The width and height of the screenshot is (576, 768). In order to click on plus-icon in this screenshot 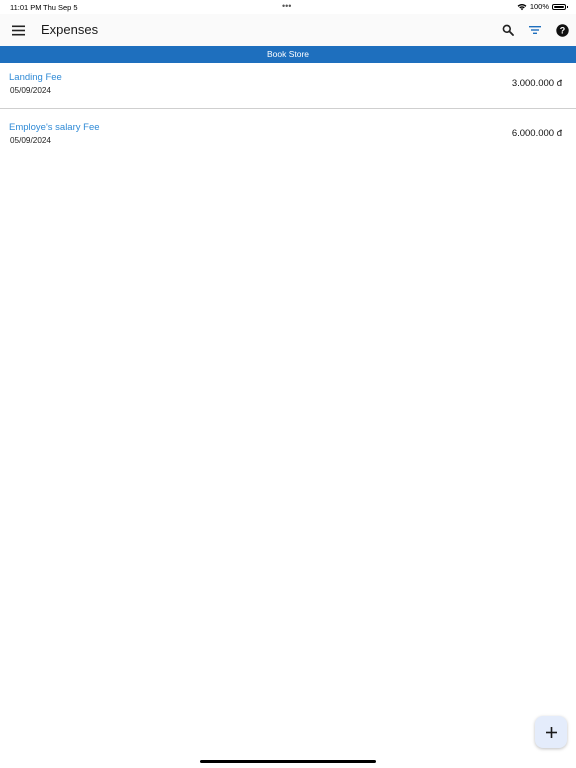, I will do `click(551, 732)`.